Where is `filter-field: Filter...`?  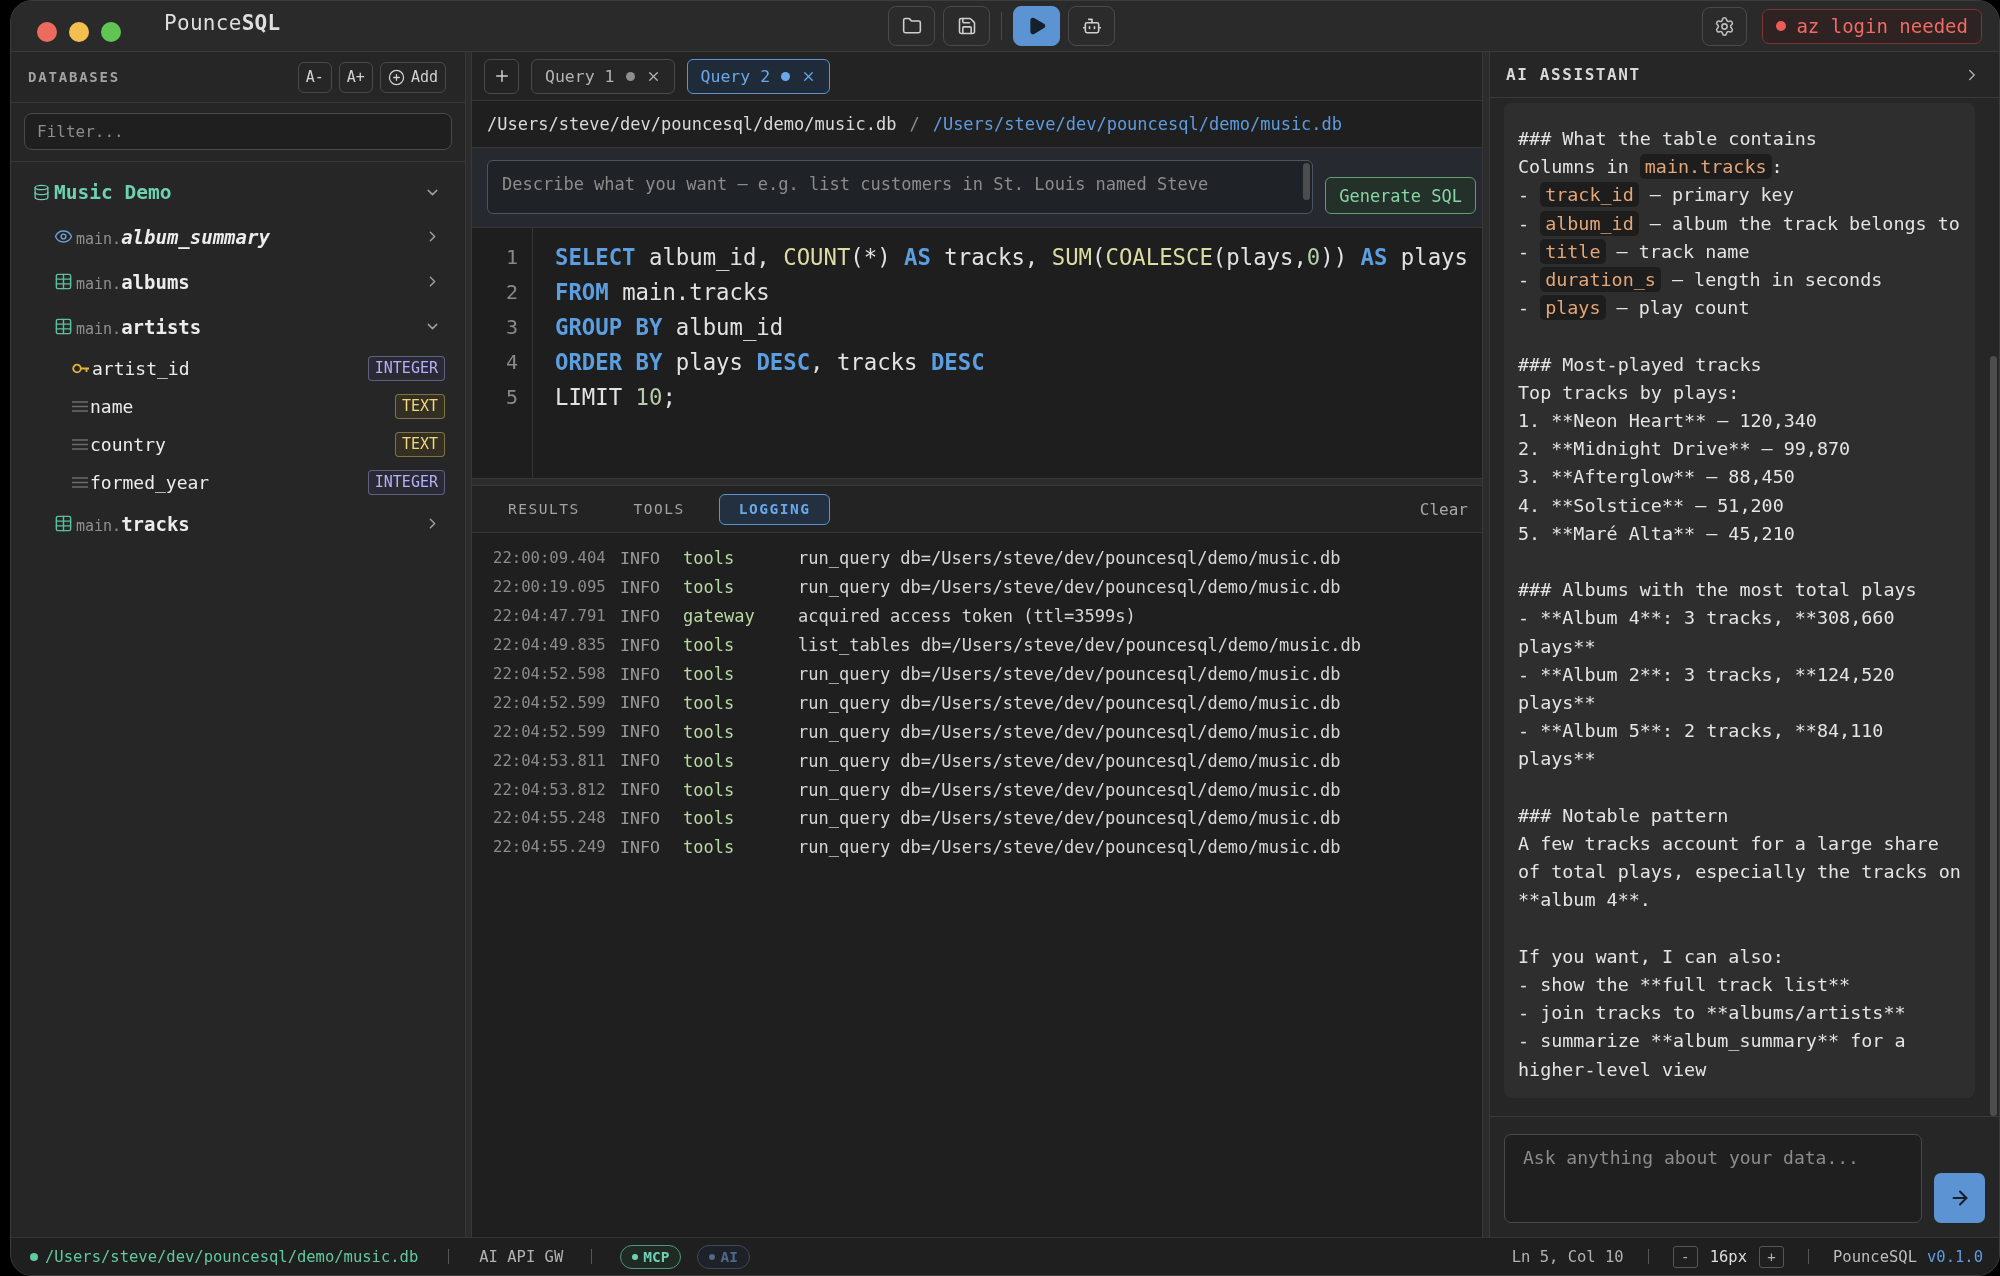
filter-field: Filter... is located at coordinates (238, 131).